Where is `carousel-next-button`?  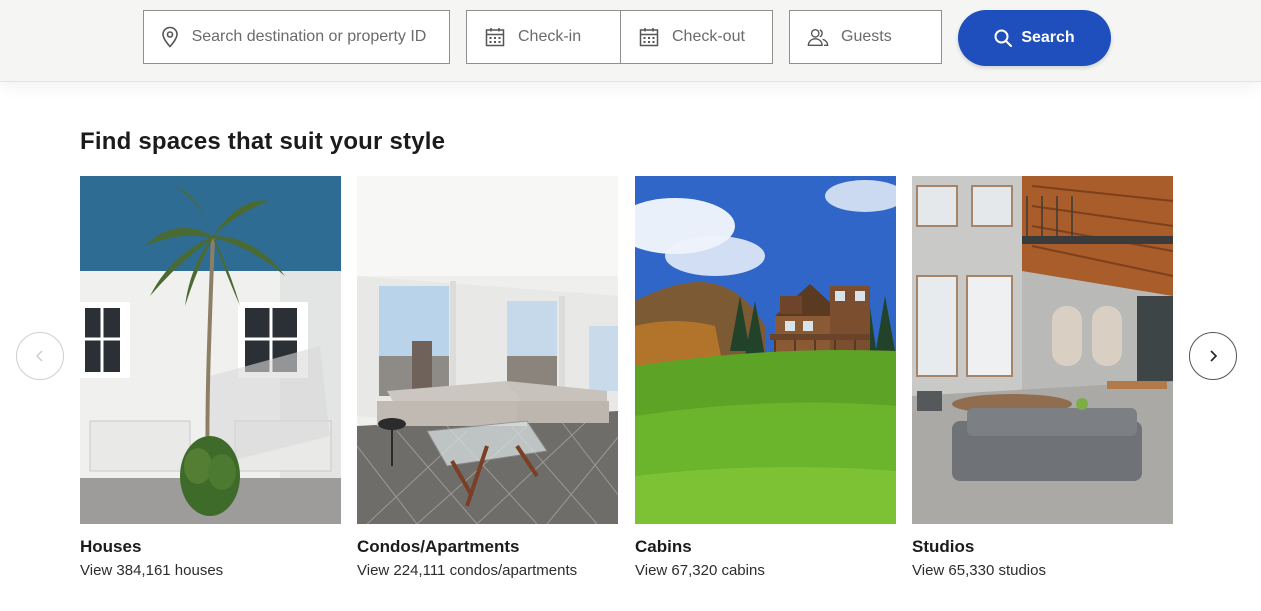
carousel-next-button is located at coordinates (1213, 356).